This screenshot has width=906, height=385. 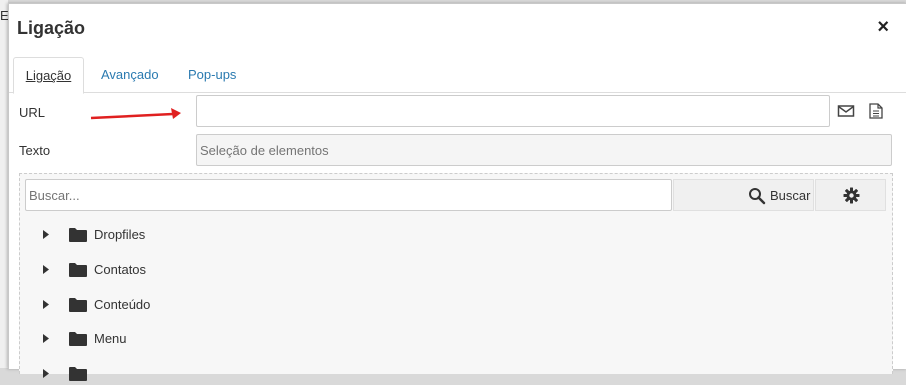 What do you see at coordinates (220, 270) in the screenshot?
I see `tree-item-contatos: Contatos` at bounding box center [220, 270].